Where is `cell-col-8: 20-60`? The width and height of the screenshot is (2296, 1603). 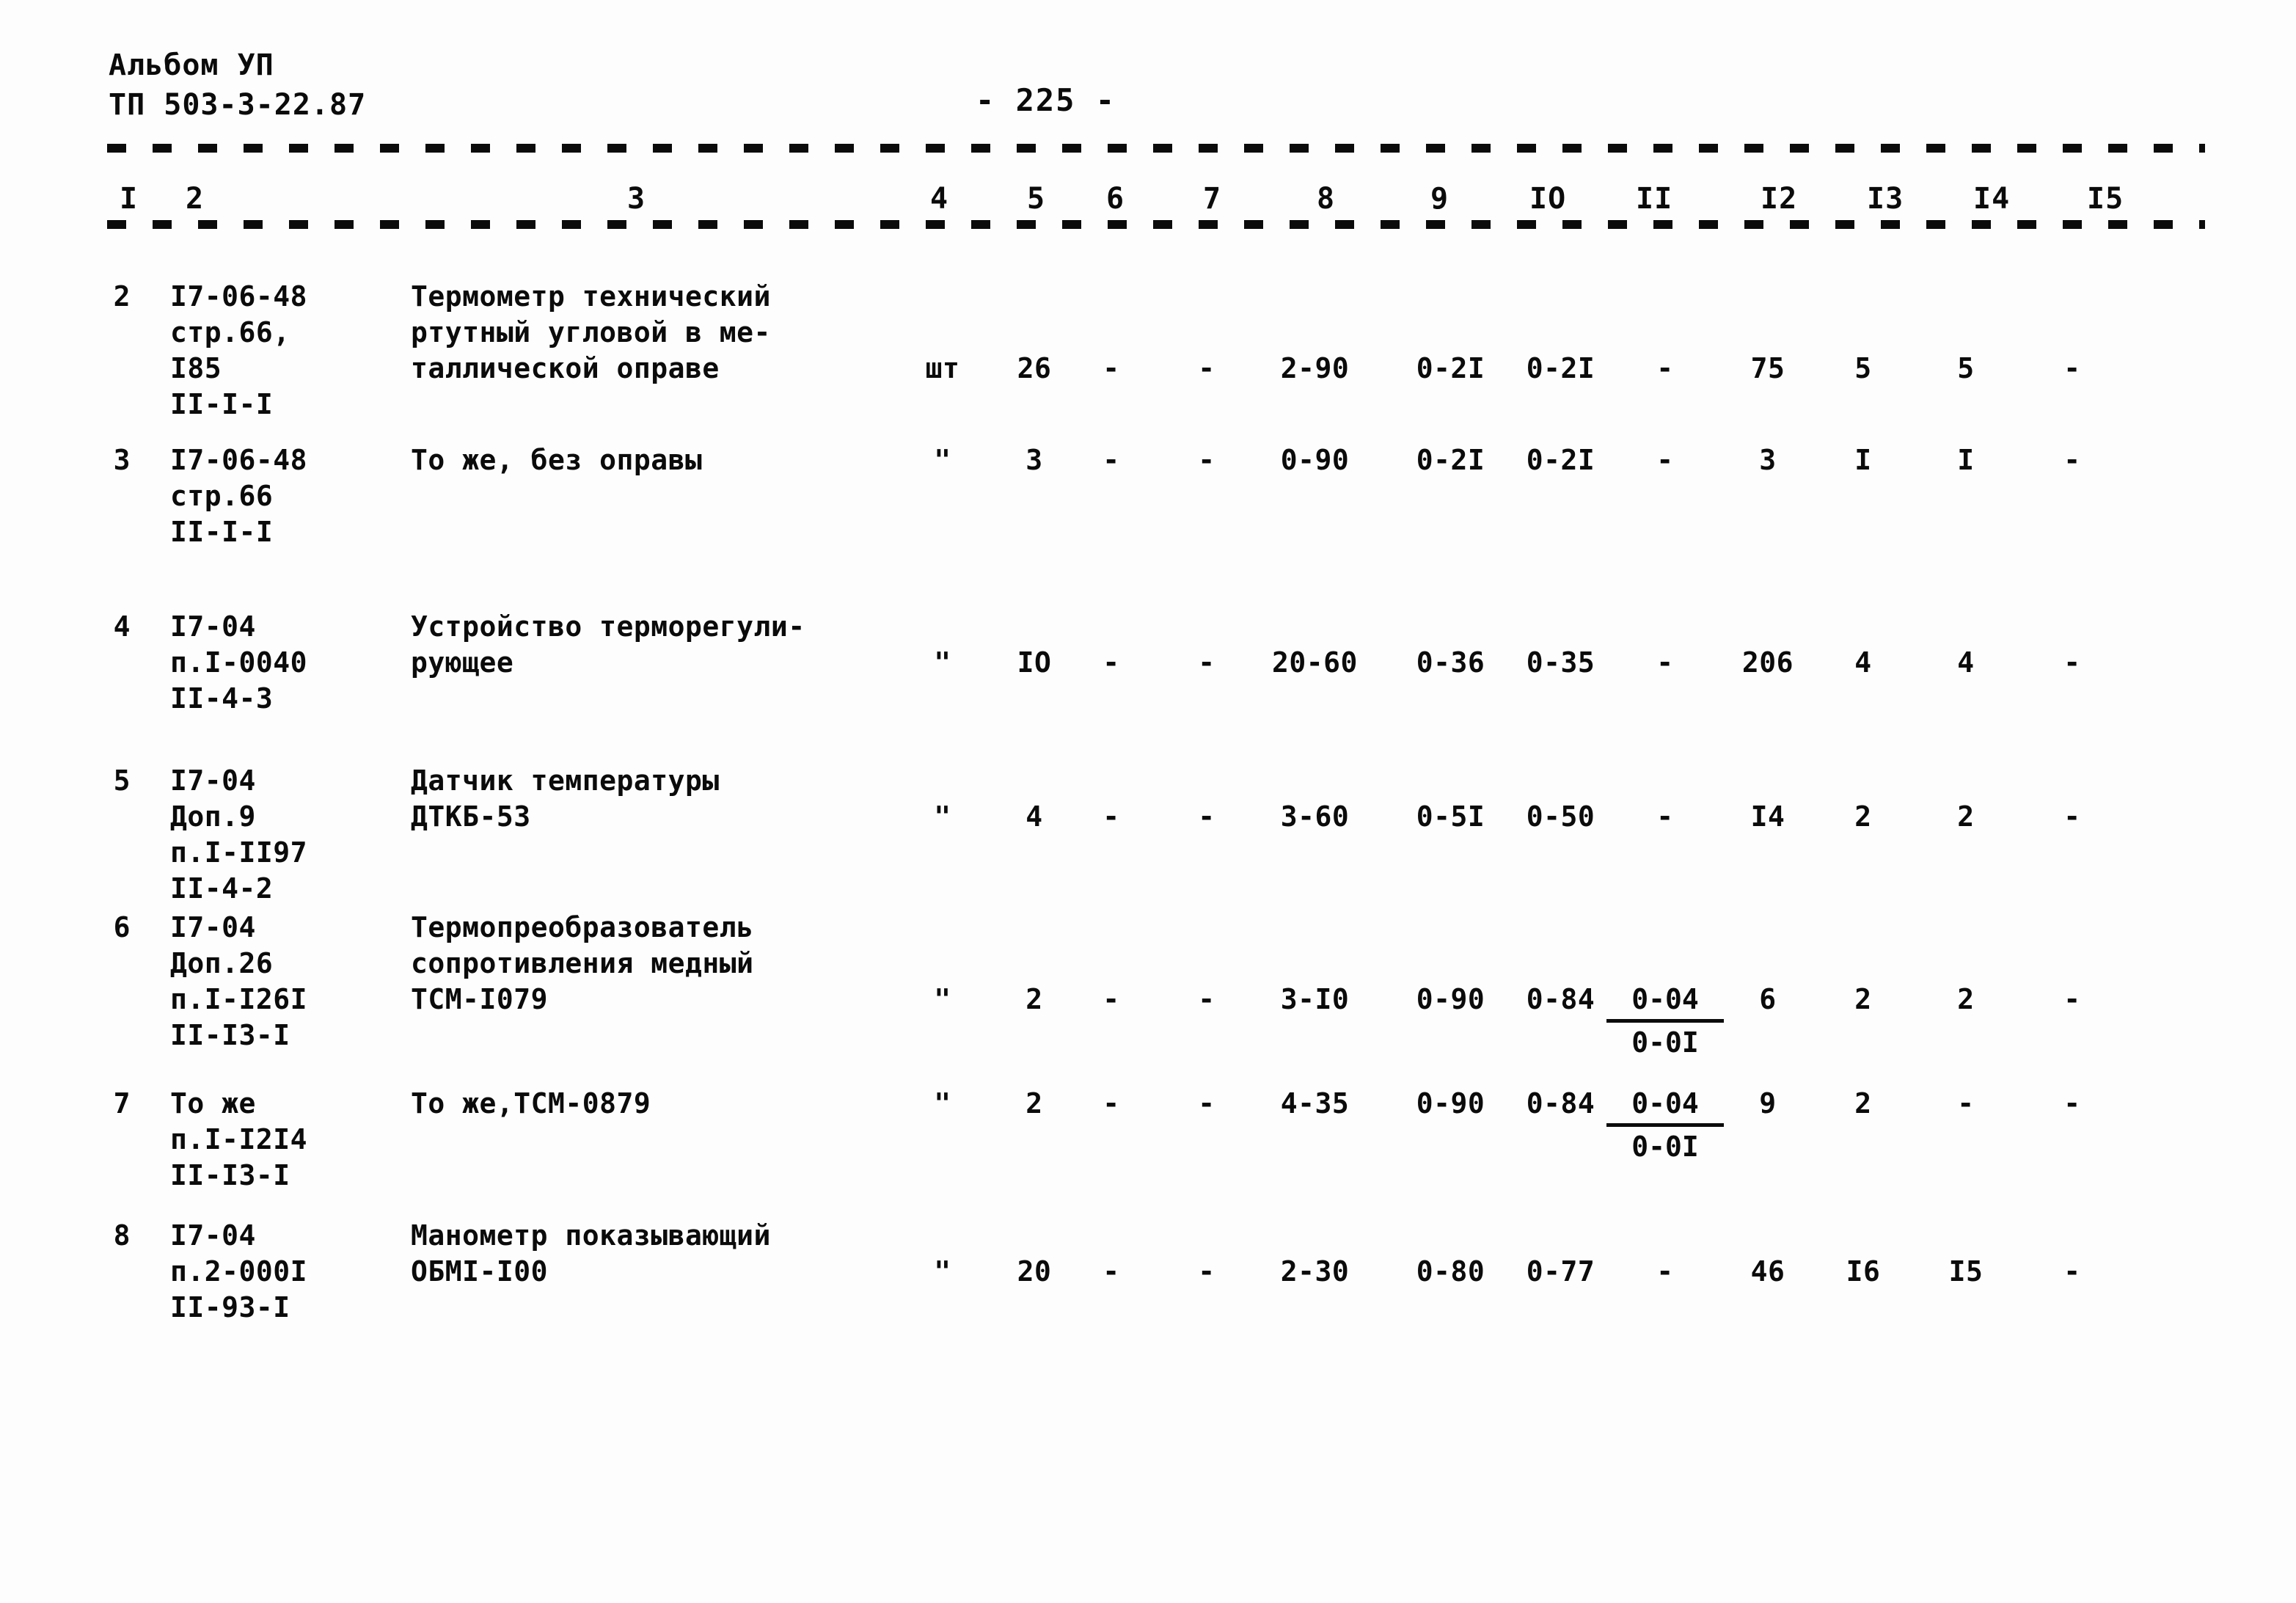 cell-col-8: 20-60 is located at coordinates (1315, 662).